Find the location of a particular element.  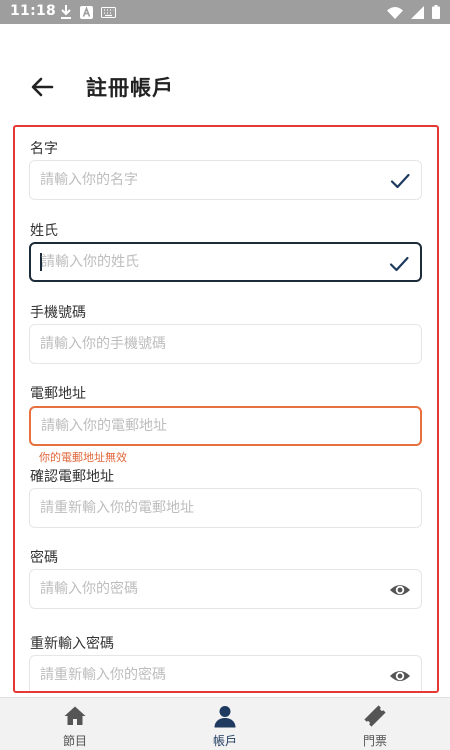

email-field is located at coordinates (225, 426).